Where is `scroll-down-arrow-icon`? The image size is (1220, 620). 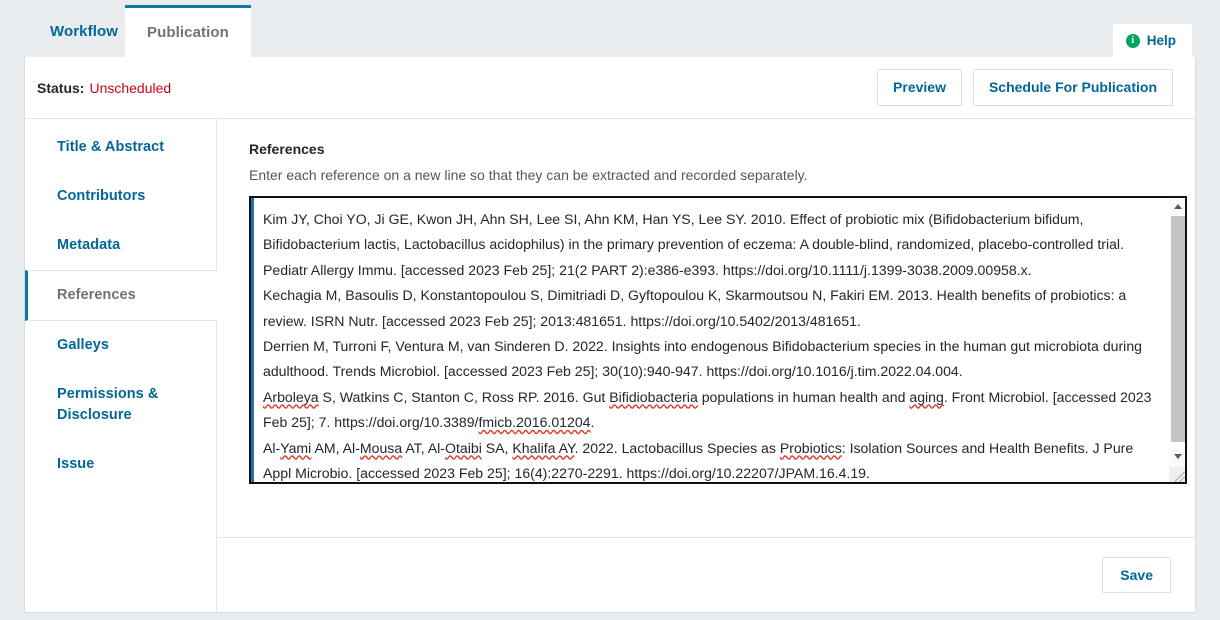
scroll-down-arrow-icon is located at coordinates (1177, 456).